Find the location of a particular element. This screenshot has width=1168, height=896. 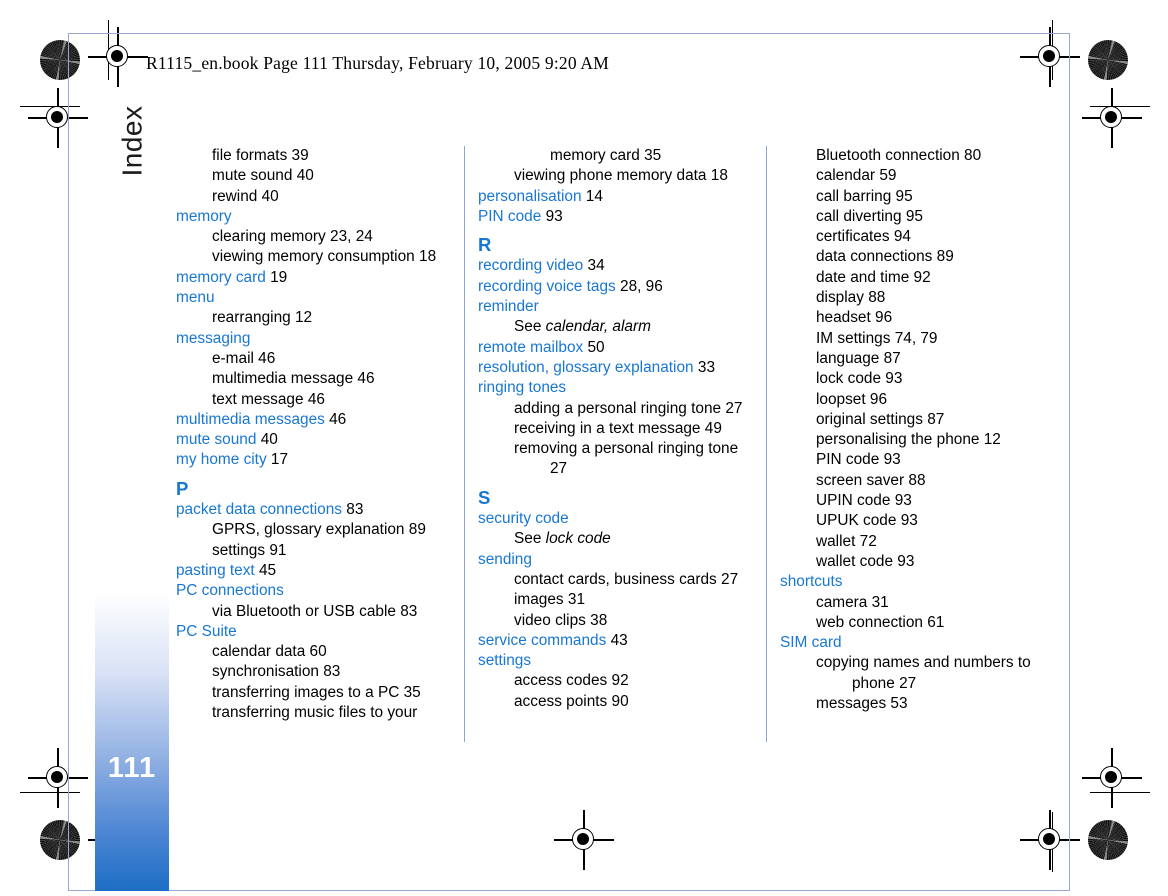

index-entry-label: calendar is located at coordinates (846, 176).